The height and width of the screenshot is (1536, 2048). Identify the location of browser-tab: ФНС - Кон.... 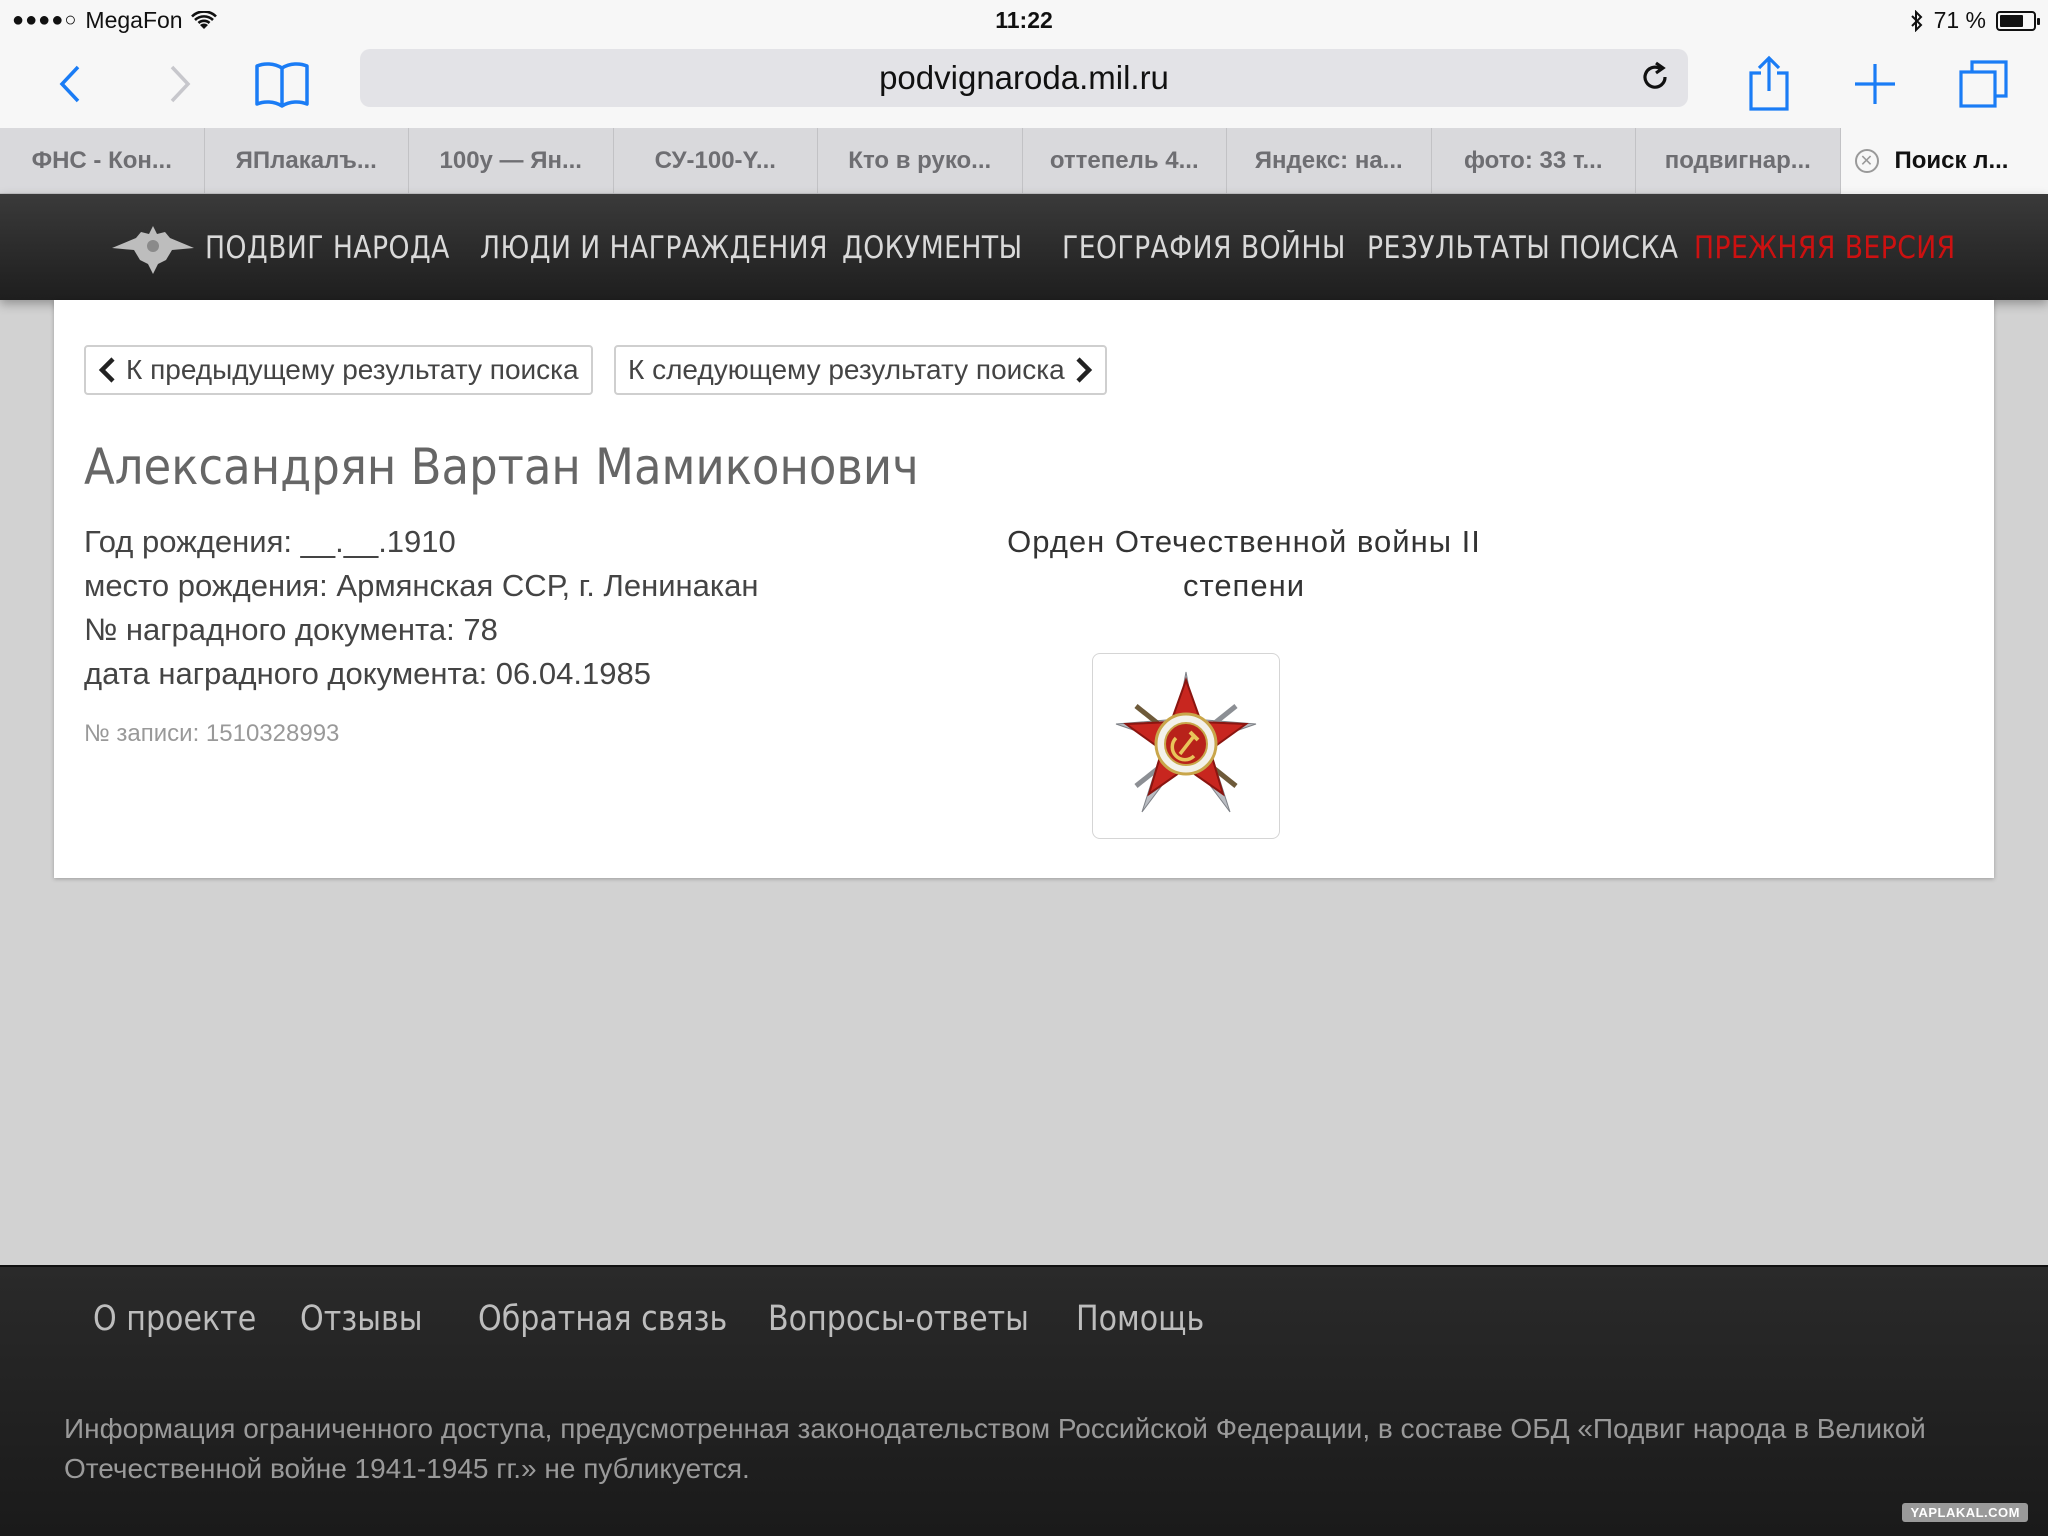
(102, 161).